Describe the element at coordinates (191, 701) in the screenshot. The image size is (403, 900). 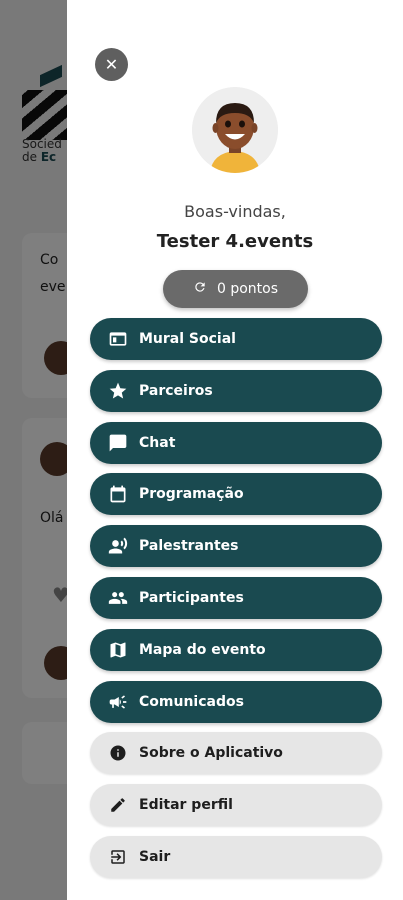
I see `menu-item-label: Comunicados` at that location.